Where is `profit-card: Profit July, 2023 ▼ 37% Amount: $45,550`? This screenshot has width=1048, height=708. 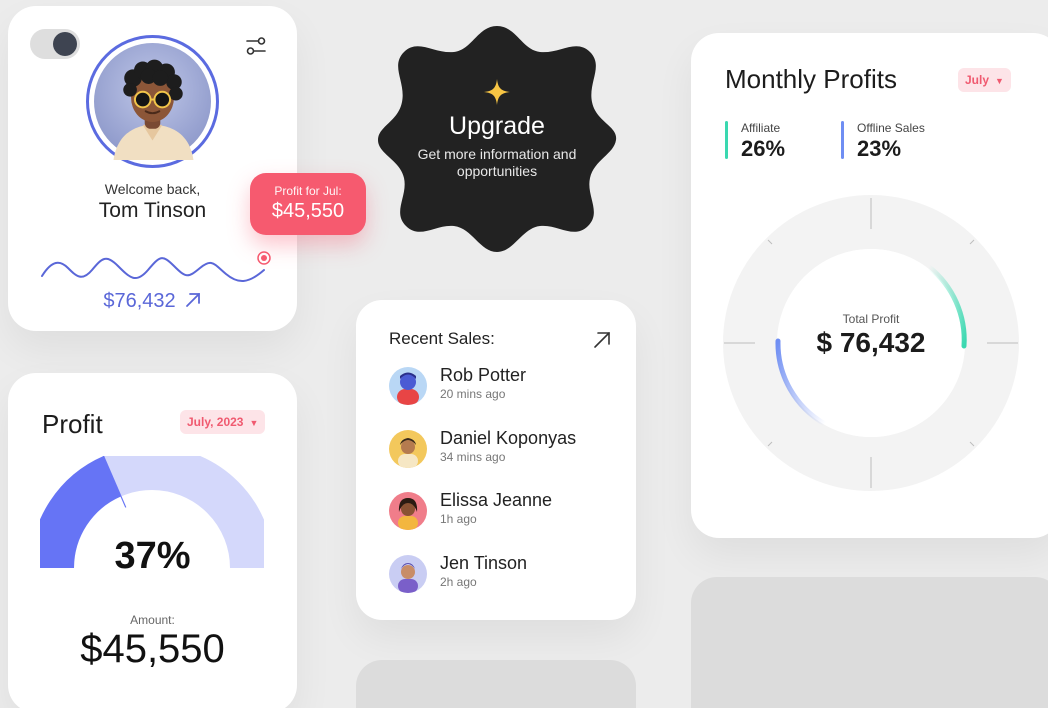
profit-card: Profit July, 2023 ▼ 37% Amount: $45,550 is located at coordinates (152, 540).